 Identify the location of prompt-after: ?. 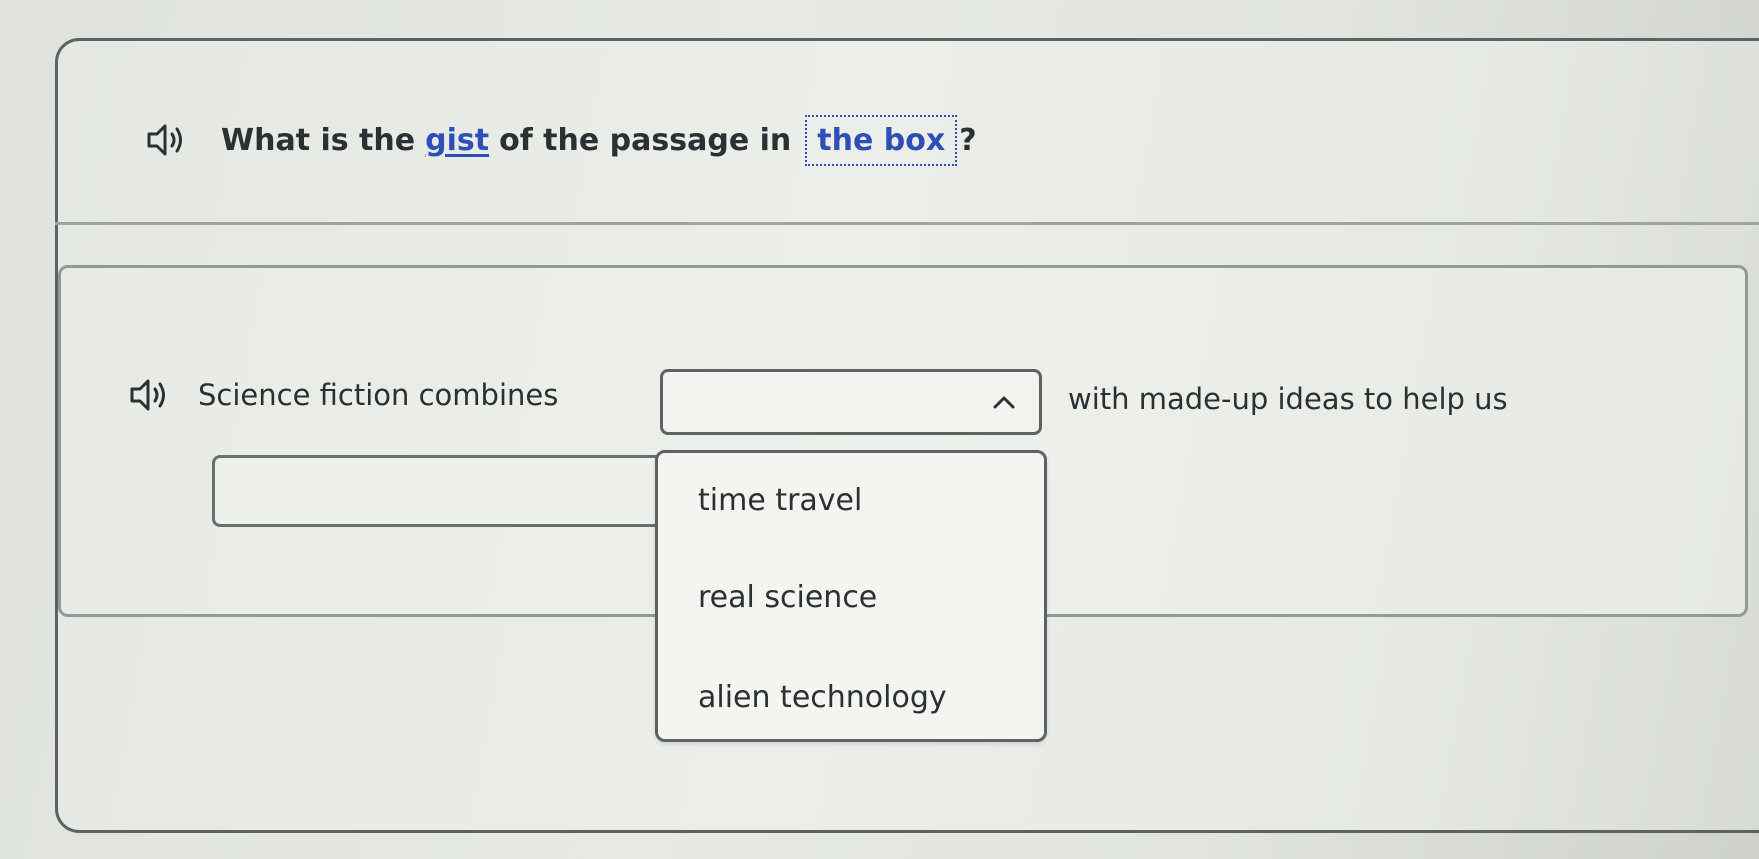
(968, 140).